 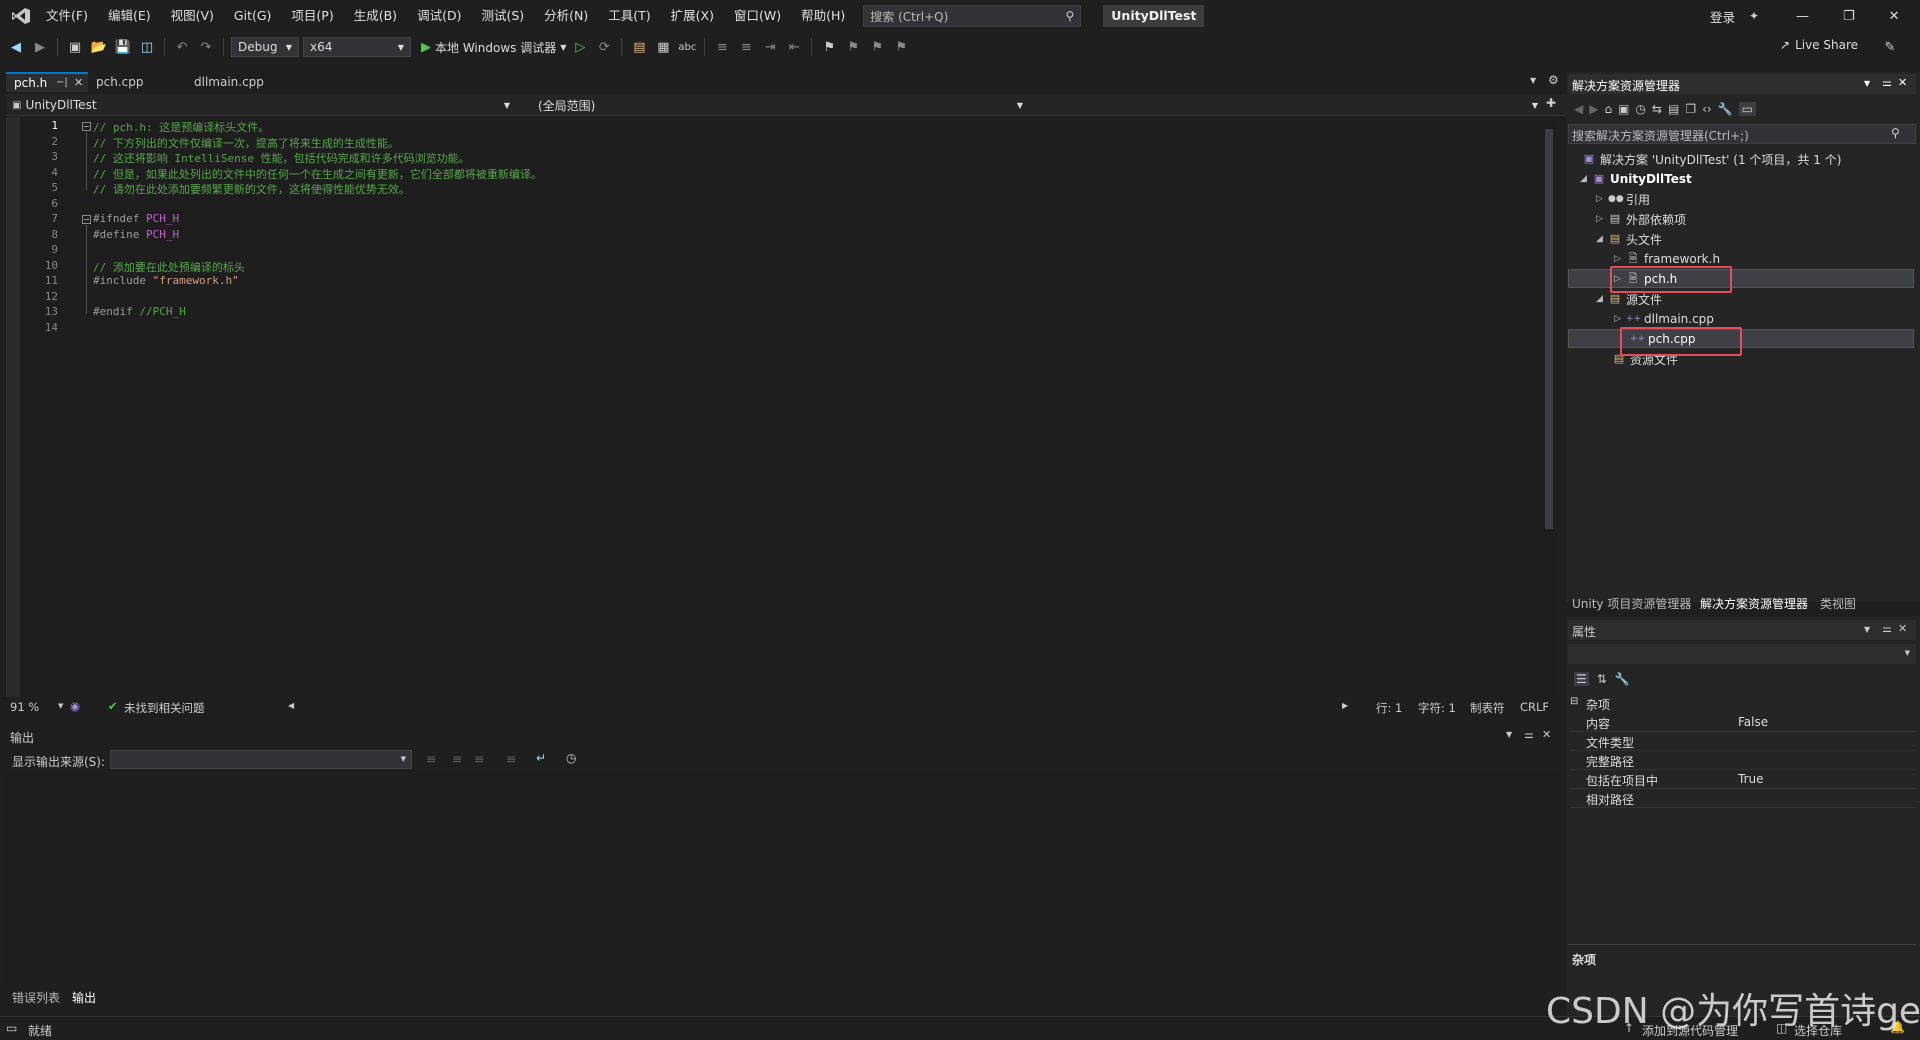 I want to click on collapse-category-icon: ⊟, so click(x=1574, y=701).